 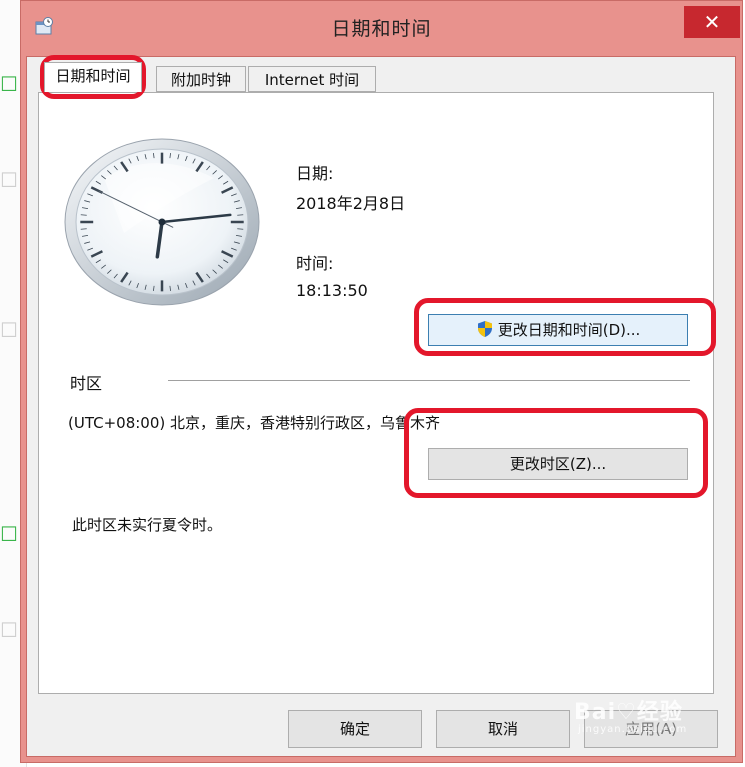 What do you see at coordinates (633, 729) in the screenshot?
I see `watermark-sub: jingyan.baidu.com` at bounding box center [633, 729].